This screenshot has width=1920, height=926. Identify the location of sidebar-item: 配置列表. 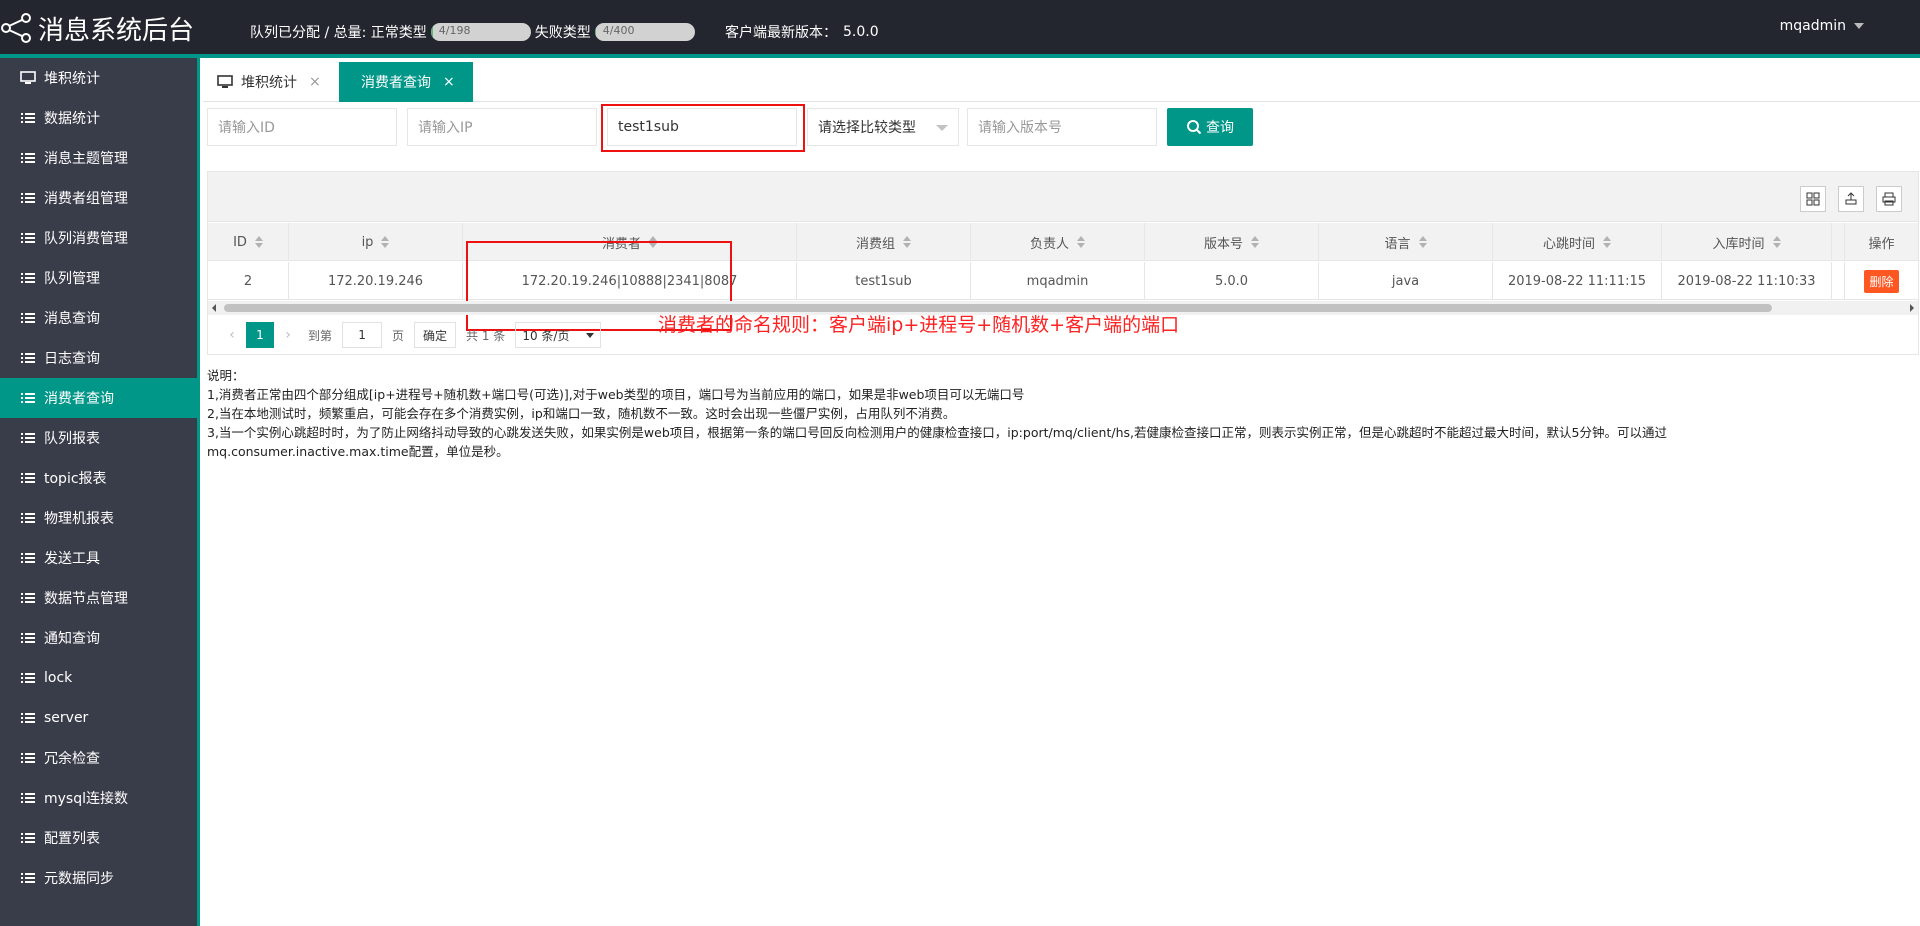
(98, 838).